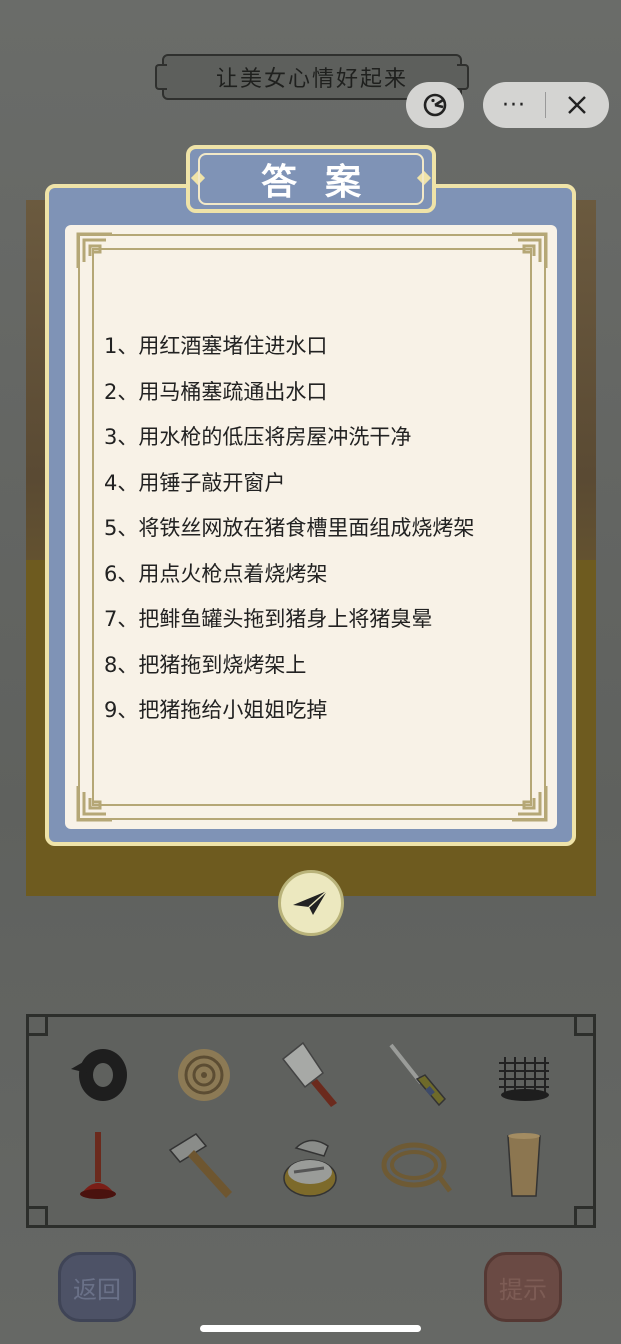  I want to click on more-options-button: ···, so click(514, 105).